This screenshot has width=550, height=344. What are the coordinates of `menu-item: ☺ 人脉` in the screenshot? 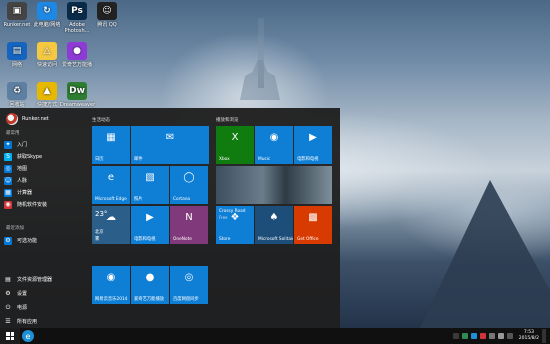 It's located at (42, 180).